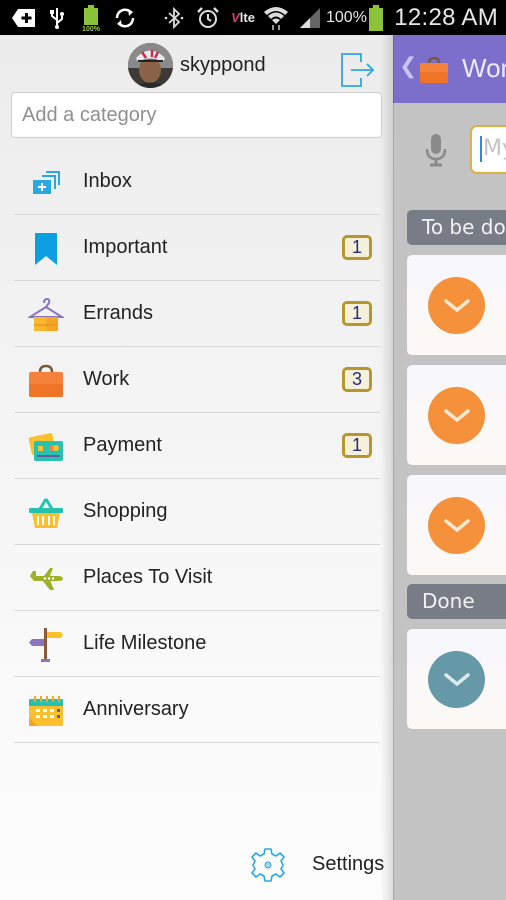 Image resolution: width=506 pixels, height=900 pixels. What do you see at coordinates (122, 445) in the screenshot?
I see `category-label: Payment` at bounding box center [122, 445].